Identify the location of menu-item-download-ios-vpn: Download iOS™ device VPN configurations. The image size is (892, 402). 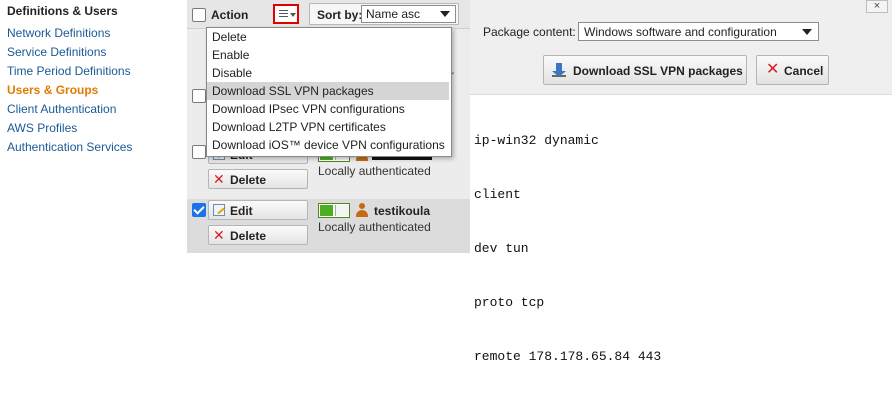
(328, 145).